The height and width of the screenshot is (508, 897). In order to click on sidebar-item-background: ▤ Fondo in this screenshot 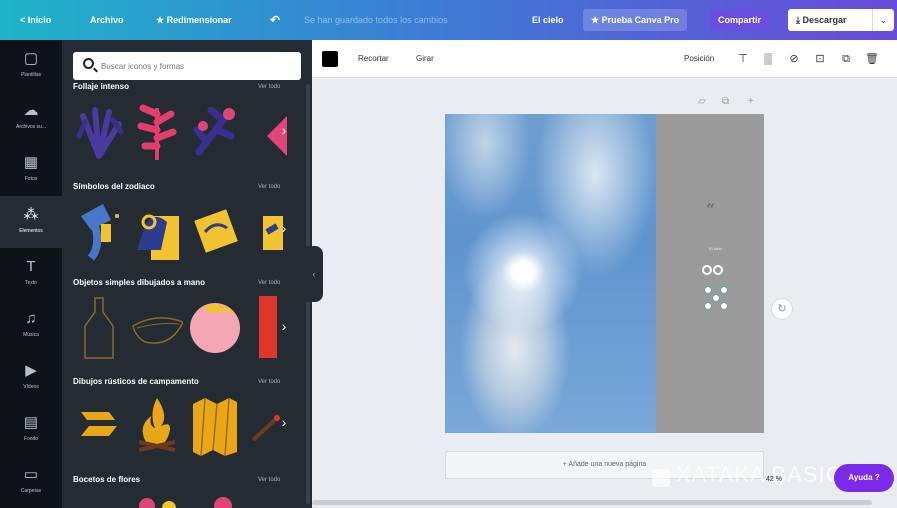, I will do `click(31, 430)`.